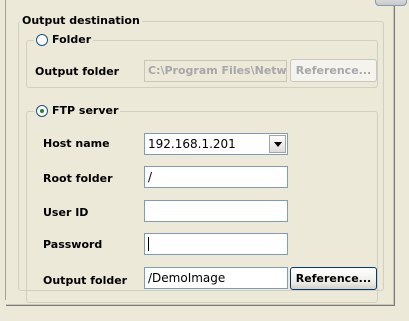 The image size is (409, 321). I want to click on folder-radio: Folder, so click(64, 40).